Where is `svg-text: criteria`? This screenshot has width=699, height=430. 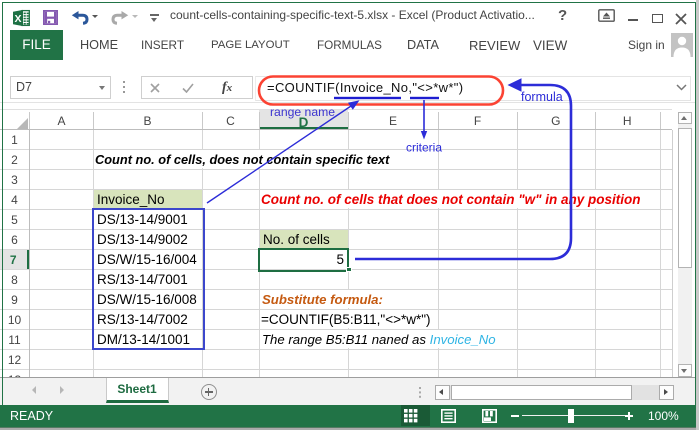 svg-text: criteria is located at coordinates (424, 148).